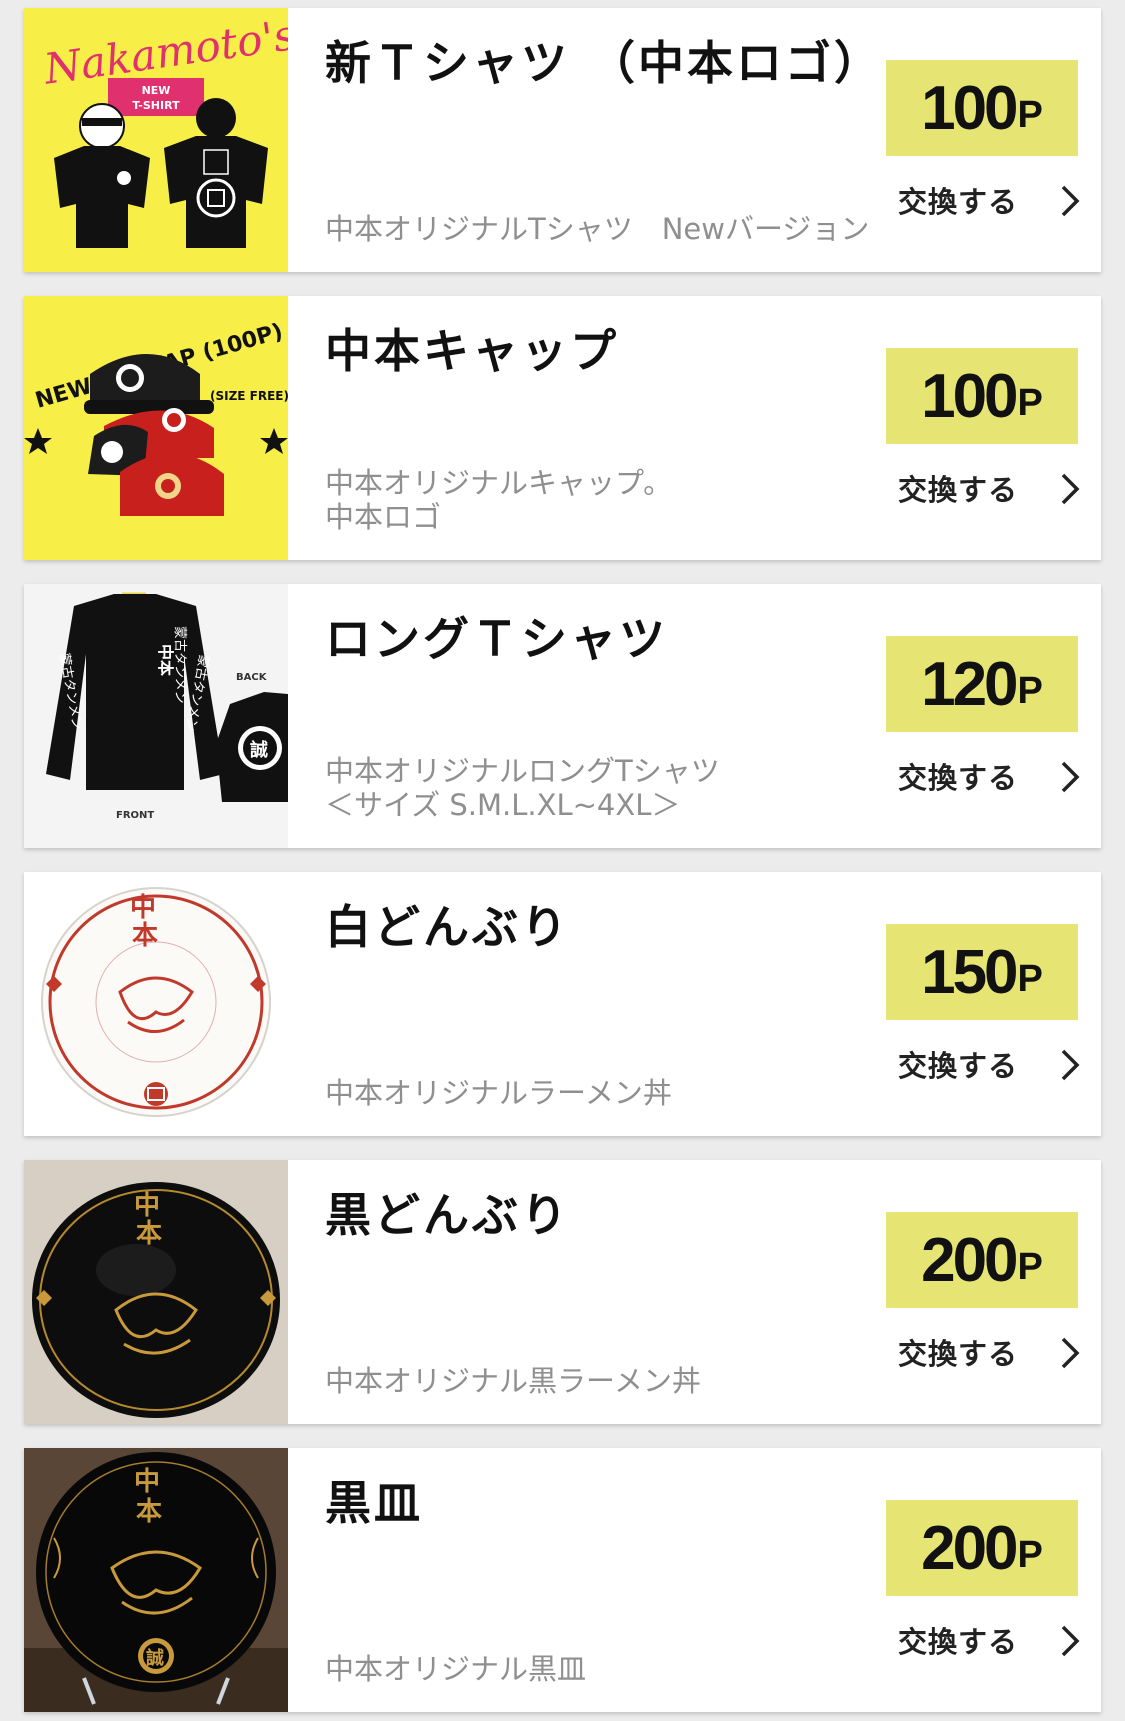  I want to click on item-description: 中本オリジナルラーメン丼, so click(498, 1093).